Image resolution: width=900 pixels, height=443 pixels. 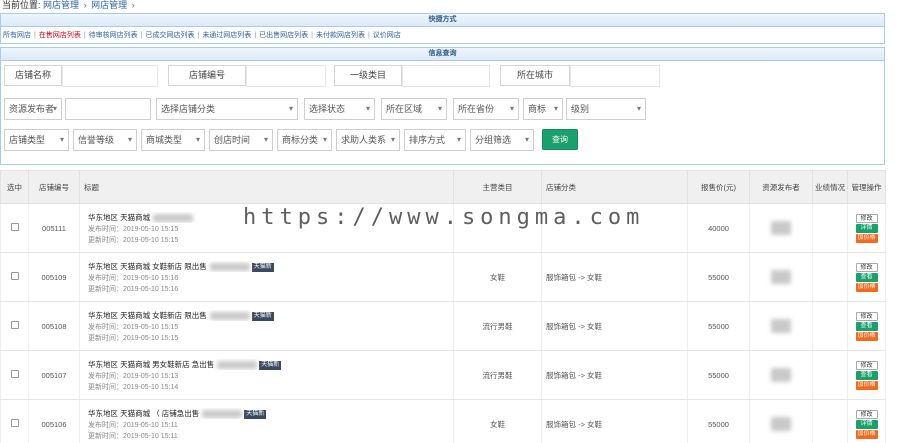 What do you see at coordinates (614, 187) in the screenshot?
I see `col-shop-class: 店铺分类` at bounding box center [614, 187].